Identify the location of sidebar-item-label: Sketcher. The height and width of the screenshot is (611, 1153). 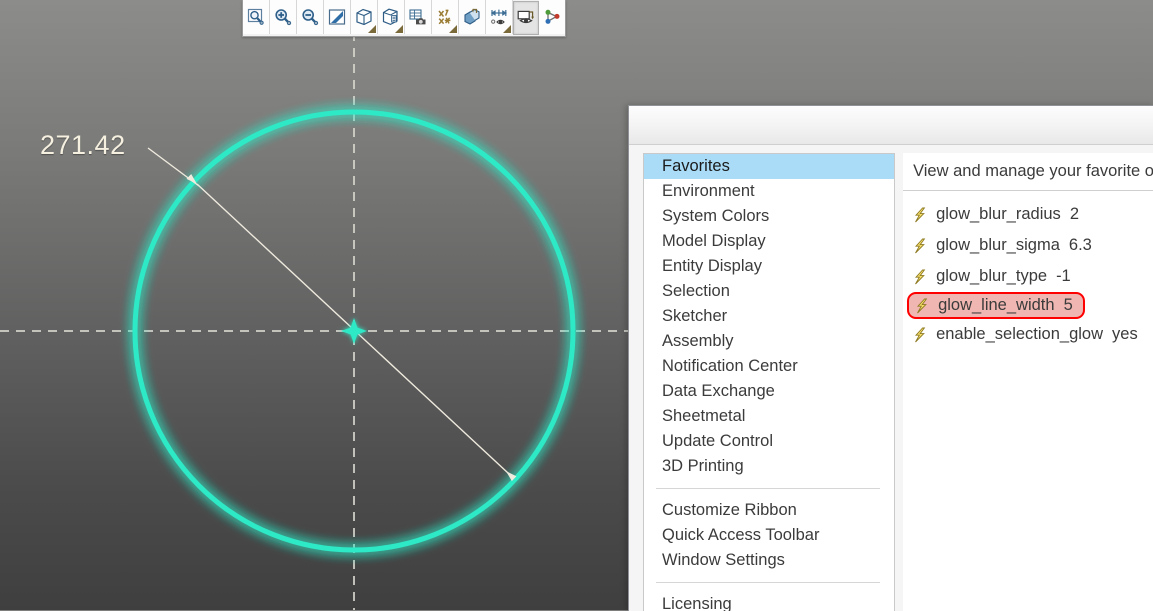
(695, 316).